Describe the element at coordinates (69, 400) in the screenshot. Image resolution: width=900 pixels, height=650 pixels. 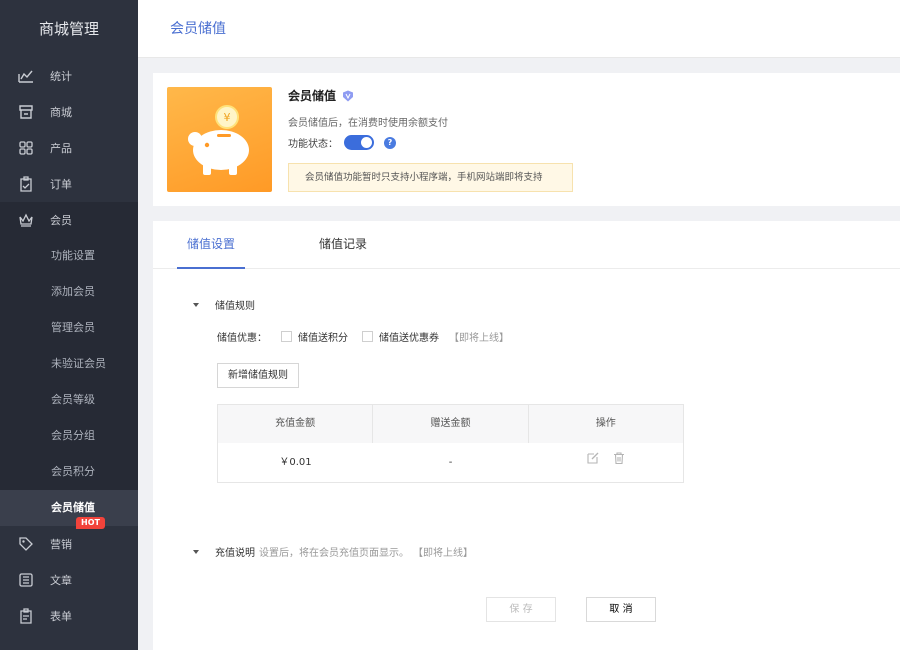
I see `sidebar-sub-member-level: 会员等级` at that location.